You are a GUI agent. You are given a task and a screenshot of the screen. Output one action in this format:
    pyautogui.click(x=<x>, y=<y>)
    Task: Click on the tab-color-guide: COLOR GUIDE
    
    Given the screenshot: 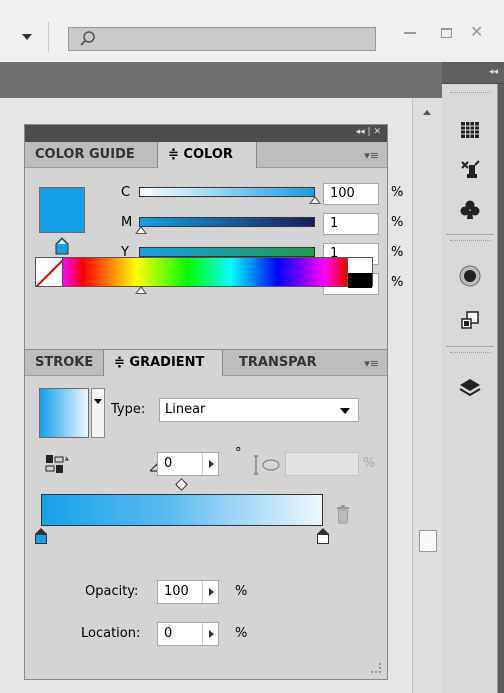 What is the action you would take?
    pyautogui.click(x=90, y=155)
    